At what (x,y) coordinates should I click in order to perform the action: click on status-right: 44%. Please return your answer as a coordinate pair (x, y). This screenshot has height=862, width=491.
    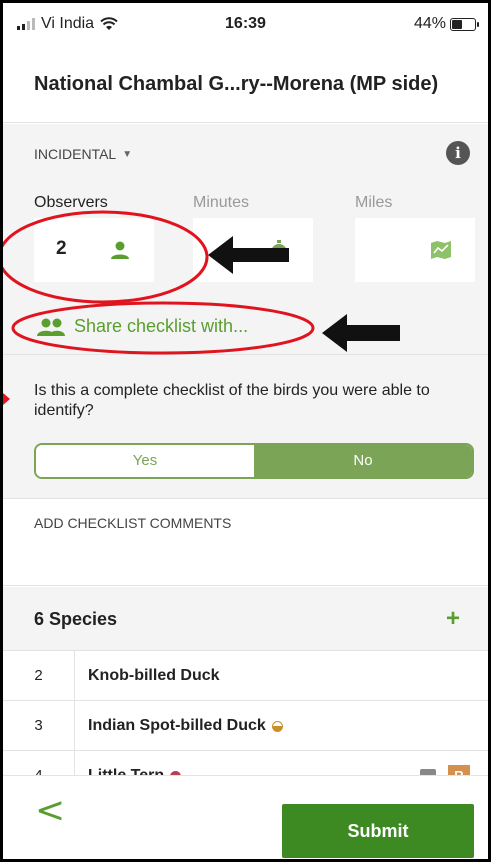
    Looking at the image, I should click on (446, 24).